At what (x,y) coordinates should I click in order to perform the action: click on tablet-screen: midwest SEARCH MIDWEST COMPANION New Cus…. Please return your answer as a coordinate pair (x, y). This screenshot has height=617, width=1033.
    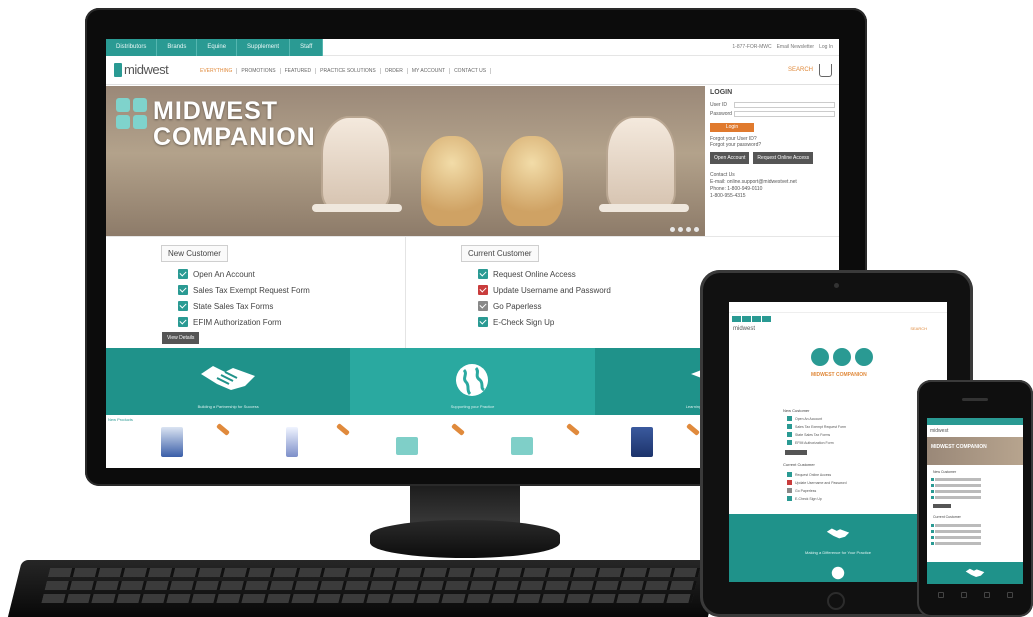
    Looking at the image, I should click on (838, 442).